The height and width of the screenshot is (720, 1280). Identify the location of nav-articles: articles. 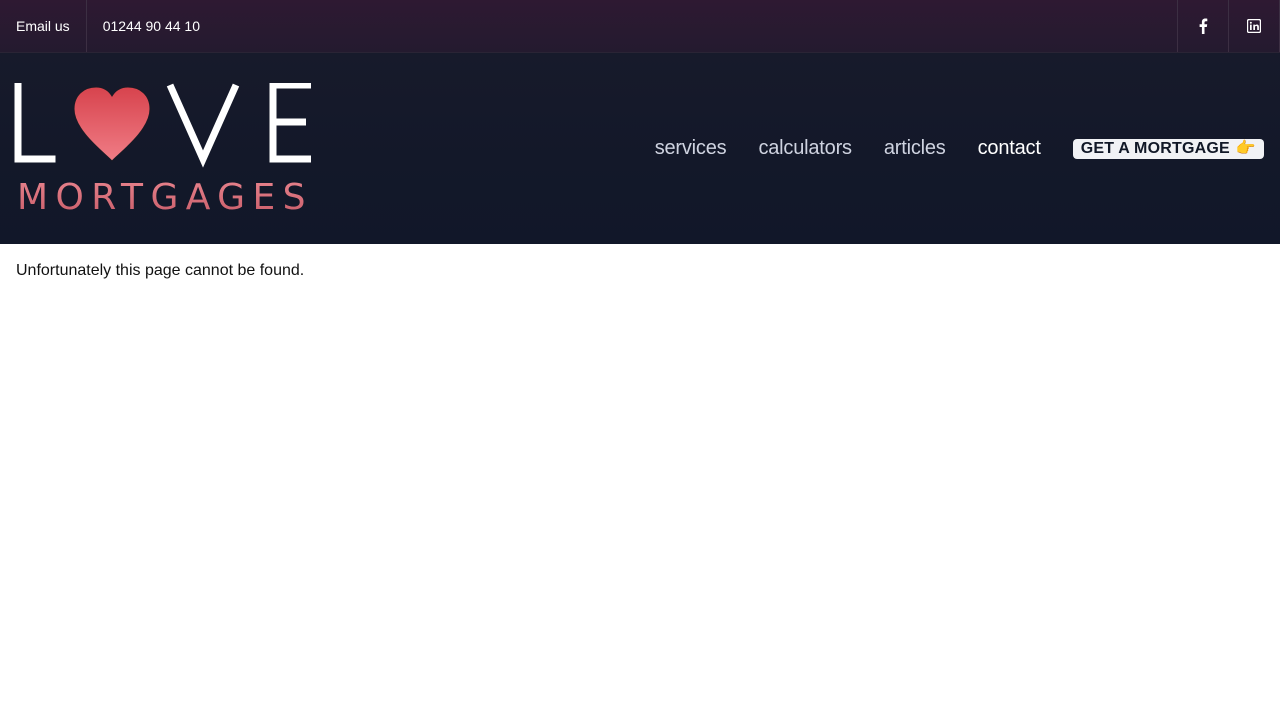
(915, 148).